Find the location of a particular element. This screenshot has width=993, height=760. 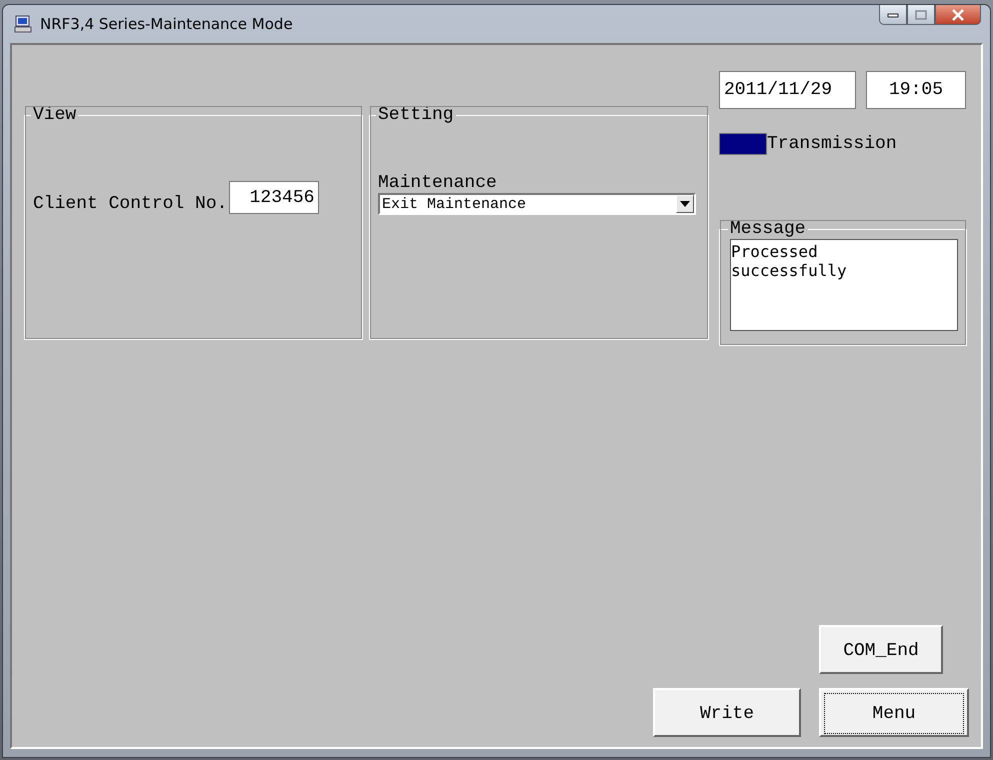

transmission-label: Transmission is located at coordinates (832, 144).